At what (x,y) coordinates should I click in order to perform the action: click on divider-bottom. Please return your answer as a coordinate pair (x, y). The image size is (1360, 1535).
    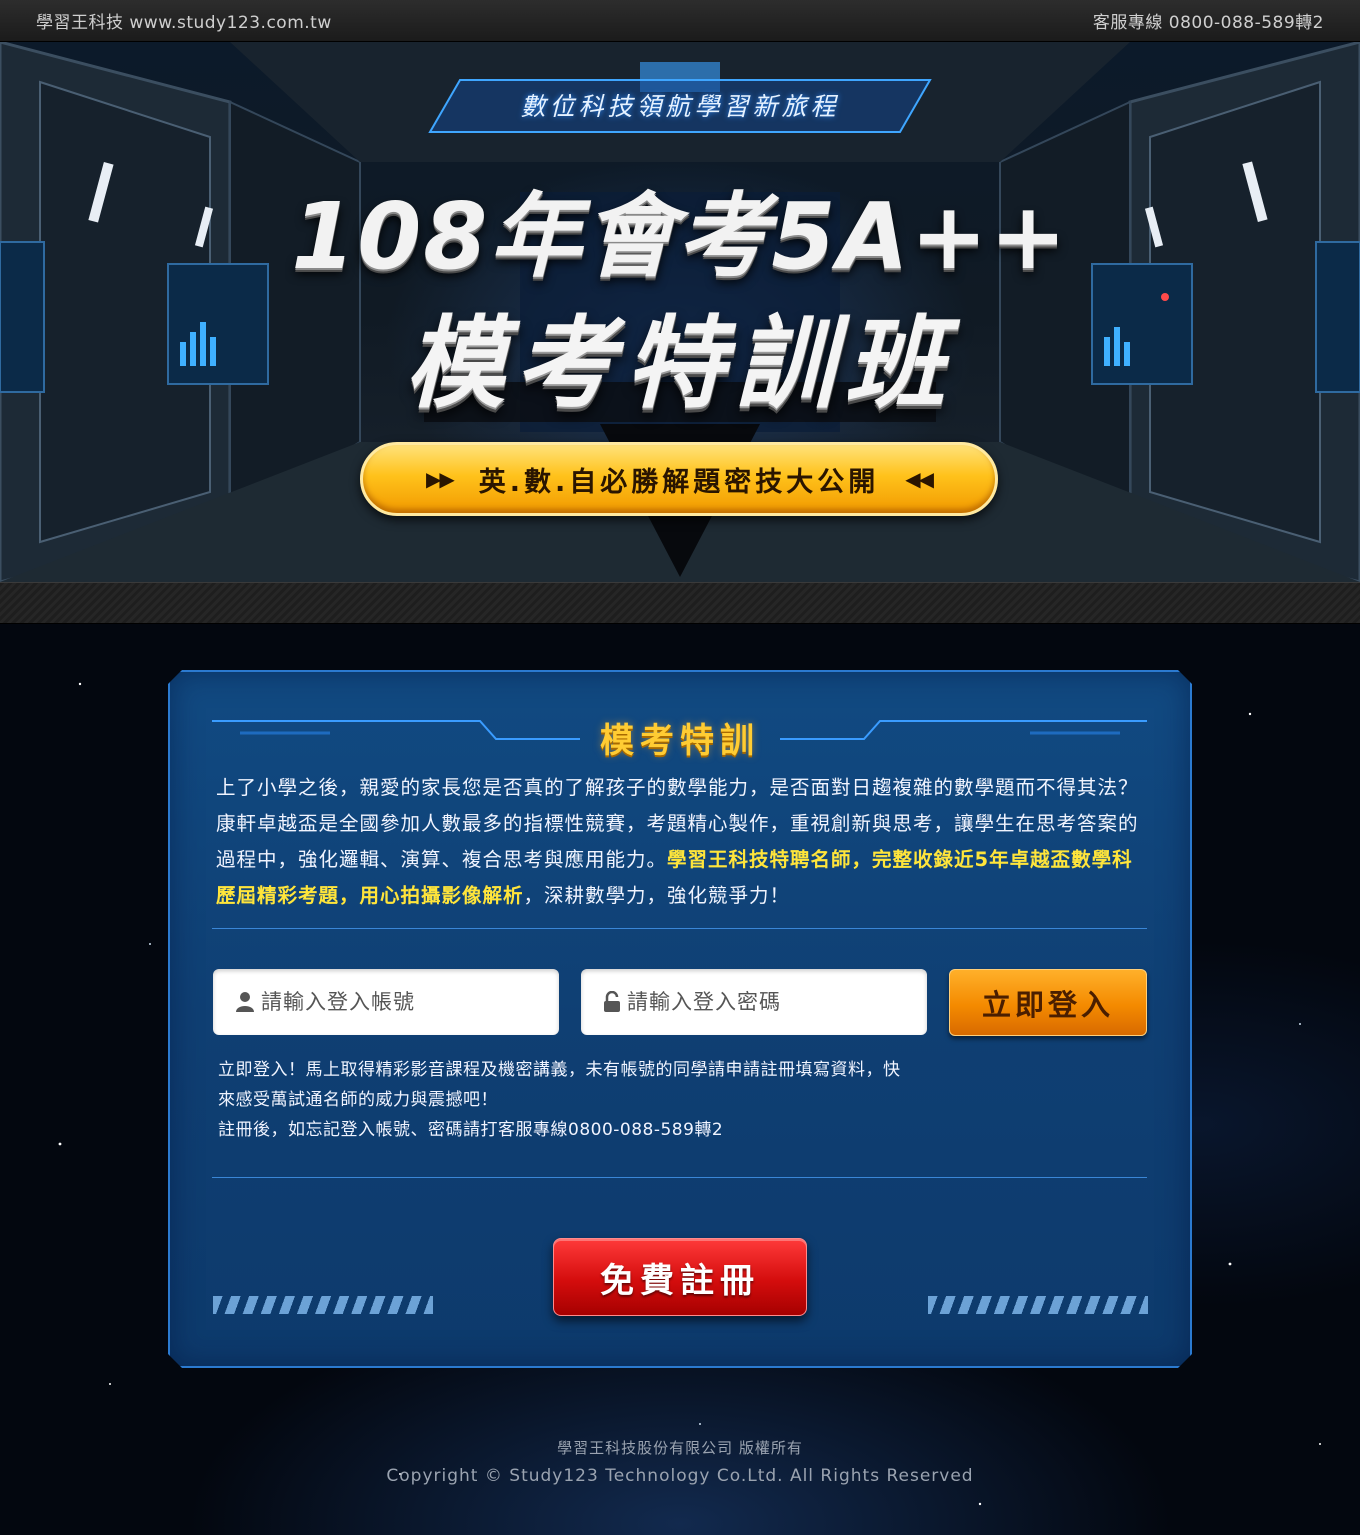
    Looking at the image, I should click on (679, 1177).